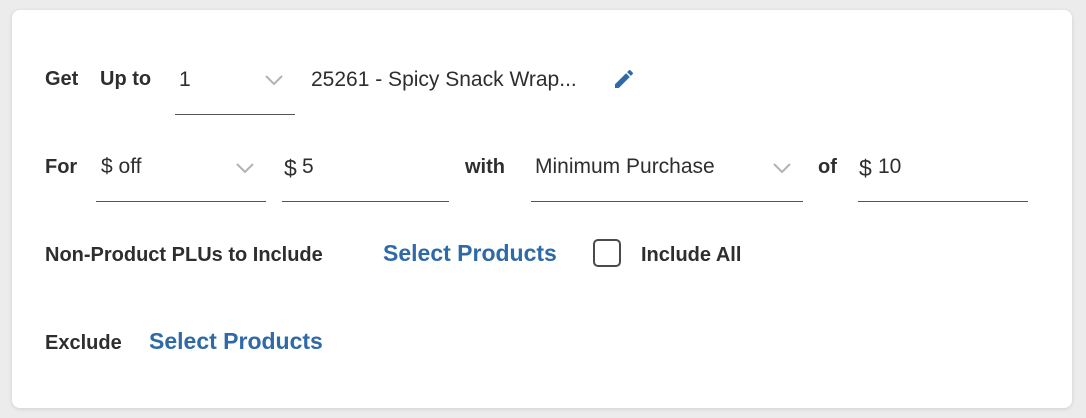 The height and width of the screenshot is (418, 1086). What do you see at coordinates (121, 166) in the screenshot?
I see `discount-type-value: $ off` at bounding box center [121, 166].